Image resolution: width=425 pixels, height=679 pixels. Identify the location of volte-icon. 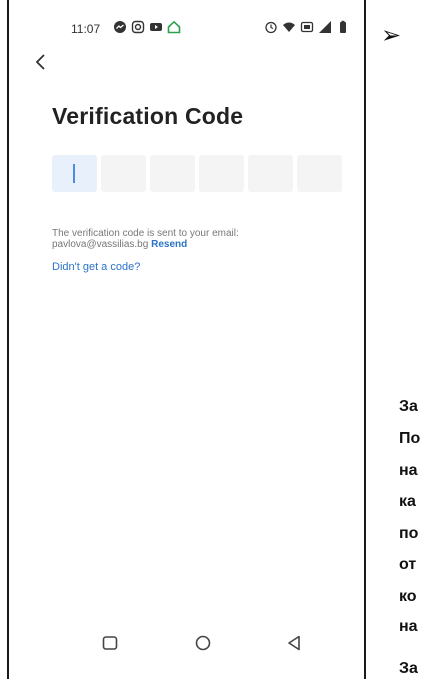
(307, 27).